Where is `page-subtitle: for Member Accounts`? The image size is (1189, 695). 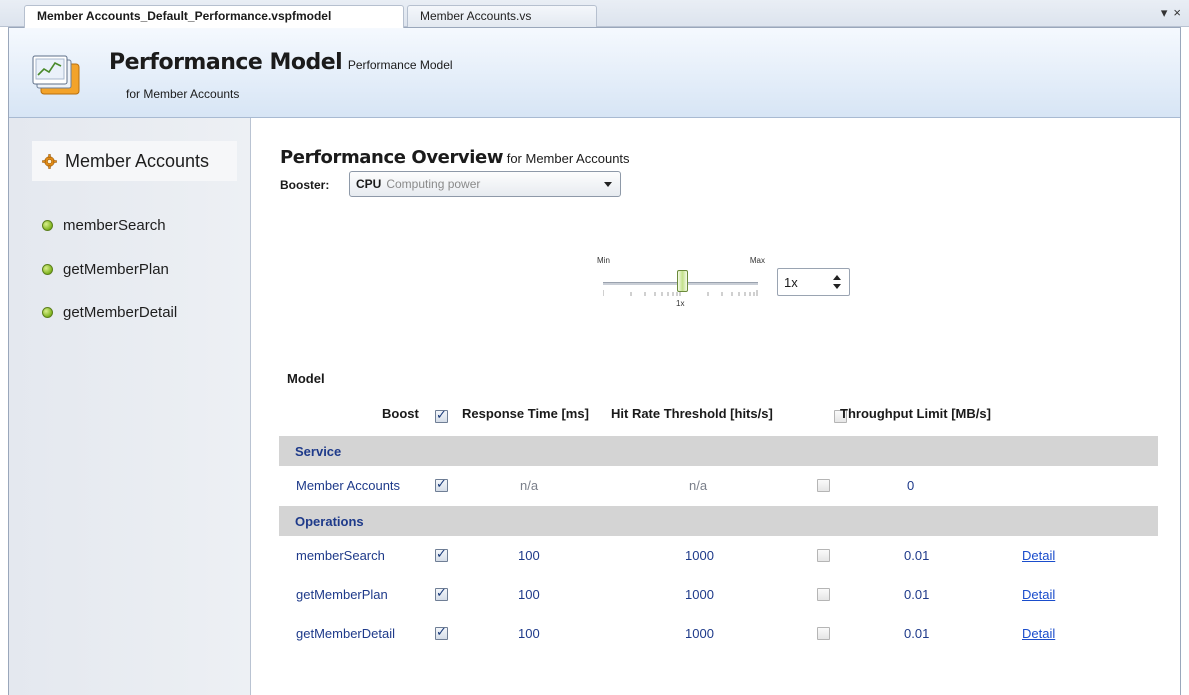 page-subtitle: for Member Accounts is located at coordinates (183, 94).